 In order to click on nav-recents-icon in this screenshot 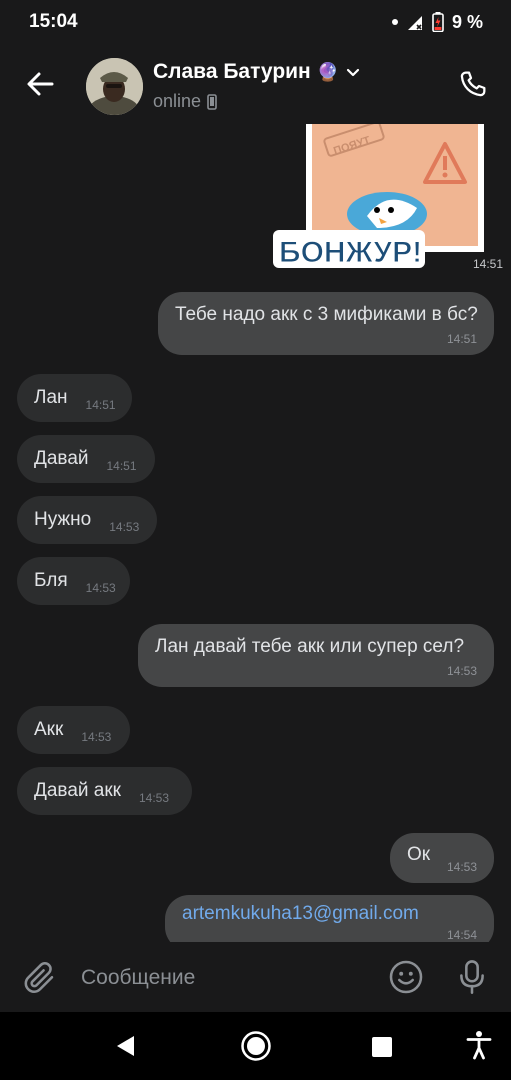, I will do `click(382, 1047)`.